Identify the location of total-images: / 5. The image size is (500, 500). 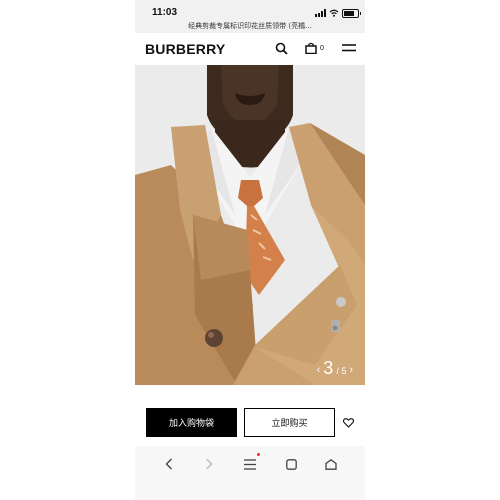
(341, 371).